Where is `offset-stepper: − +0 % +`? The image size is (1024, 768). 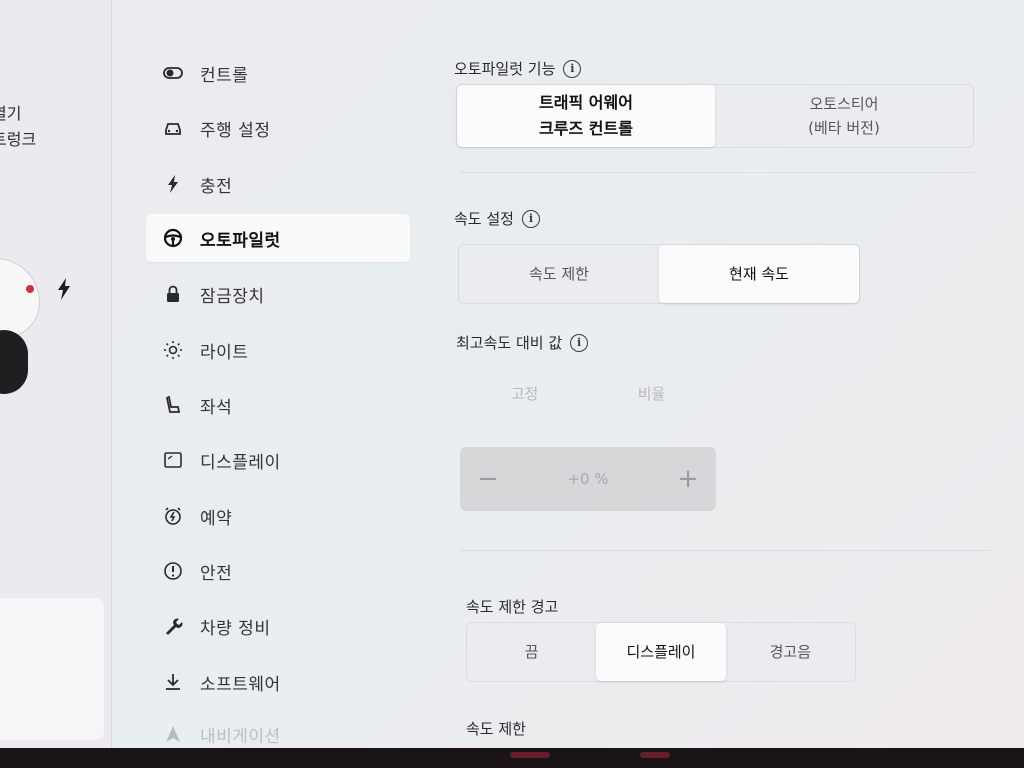
offset-stepper: − +0 % + is located at coordinates (588, 479).